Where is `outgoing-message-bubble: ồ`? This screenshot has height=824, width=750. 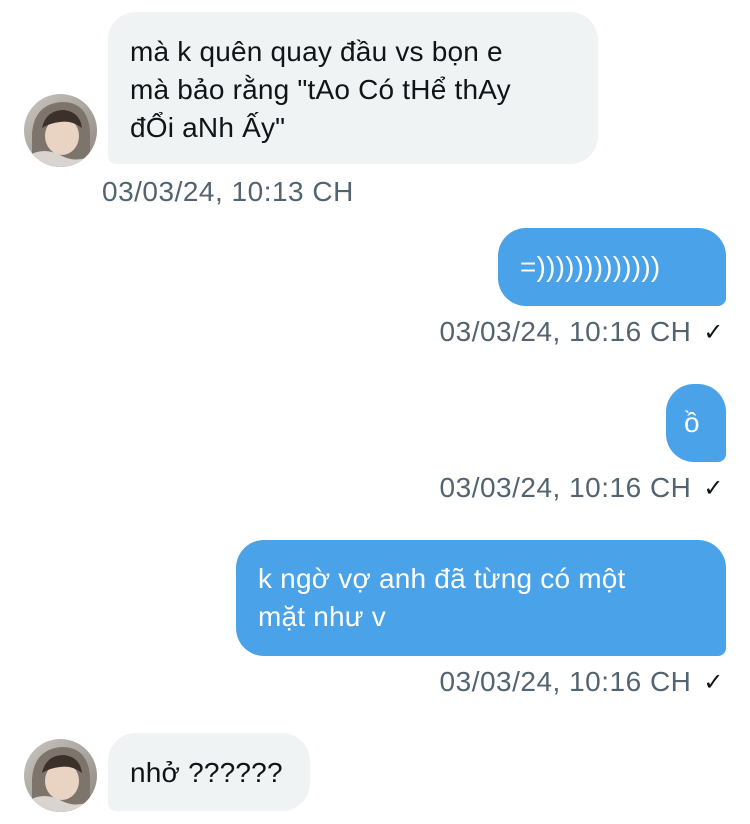 outgoing-message-bubble: ồ is located at coordinates (696, 423).